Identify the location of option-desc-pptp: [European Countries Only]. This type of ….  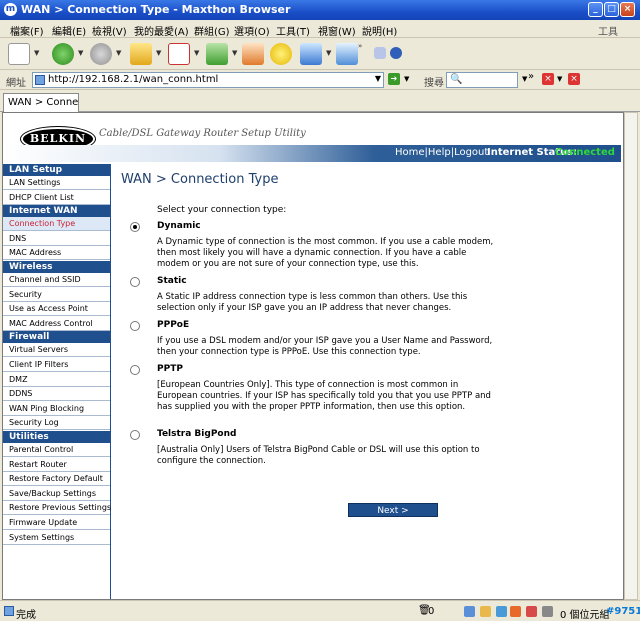
(324, 396).